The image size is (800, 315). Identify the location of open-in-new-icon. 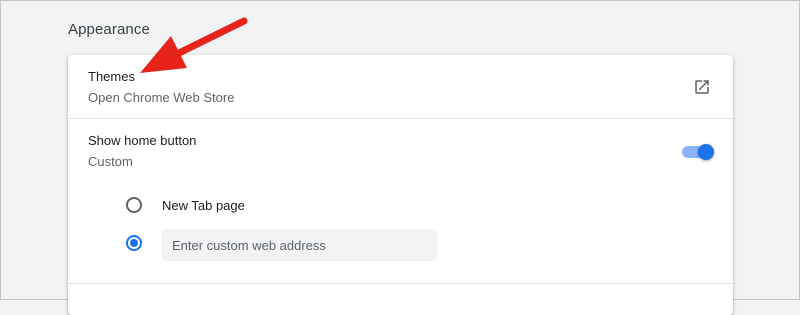
(702, 87).